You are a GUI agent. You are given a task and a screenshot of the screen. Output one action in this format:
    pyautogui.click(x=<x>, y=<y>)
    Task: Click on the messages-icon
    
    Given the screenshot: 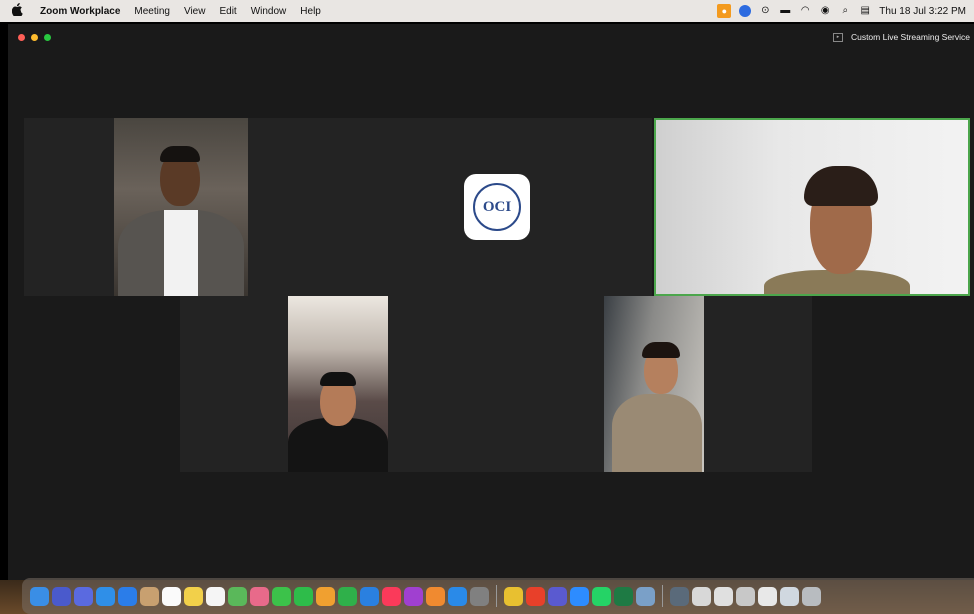 What is the action you would take?
    pyautogui.click(x=281, y=596)
    